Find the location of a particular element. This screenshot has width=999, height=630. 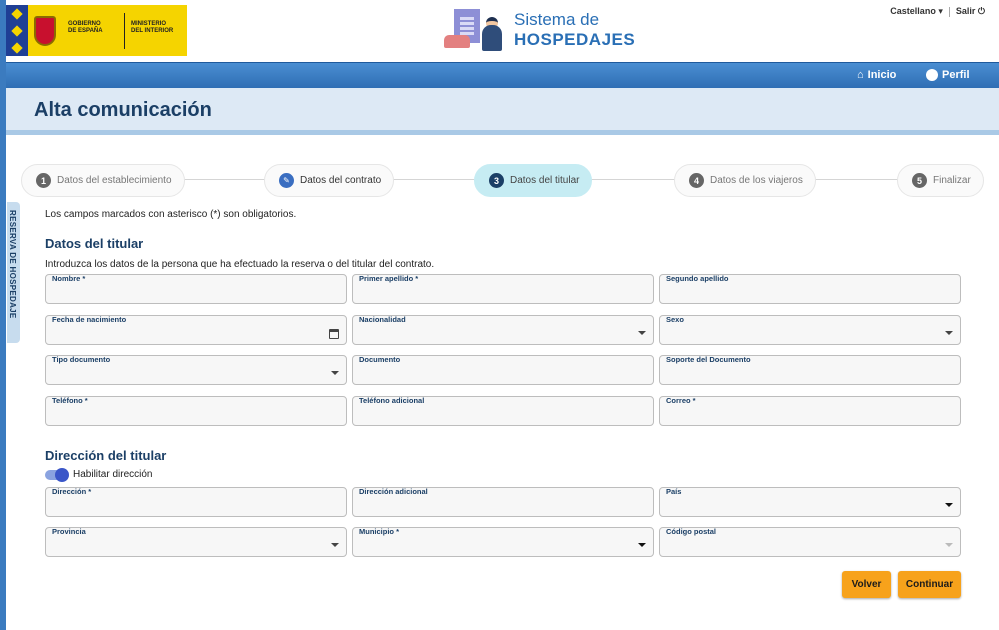

side-tab: RESERVA DE HOSPEDAJE is located at coordinates (13, 272).